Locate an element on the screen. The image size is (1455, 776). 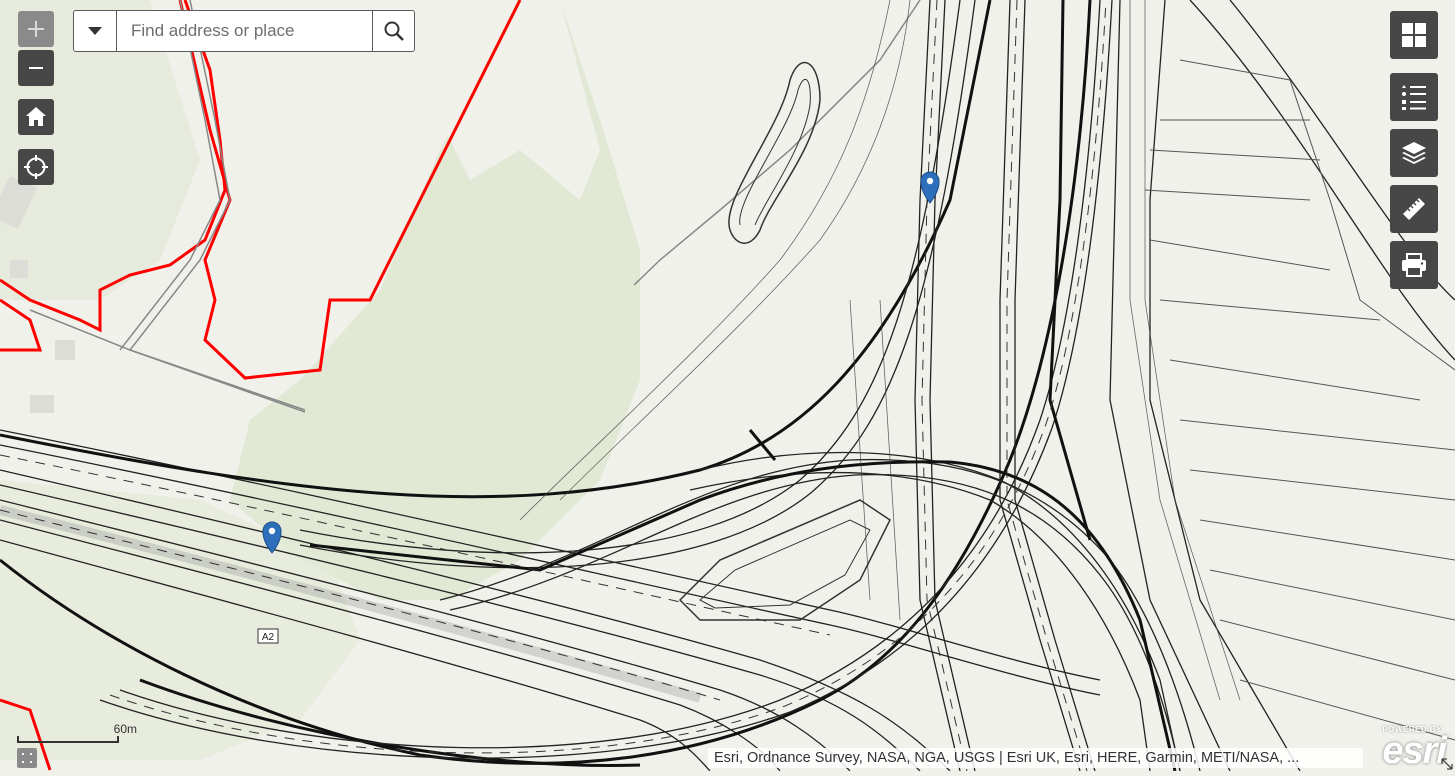
print-button is located at coordinates (1414, 265).